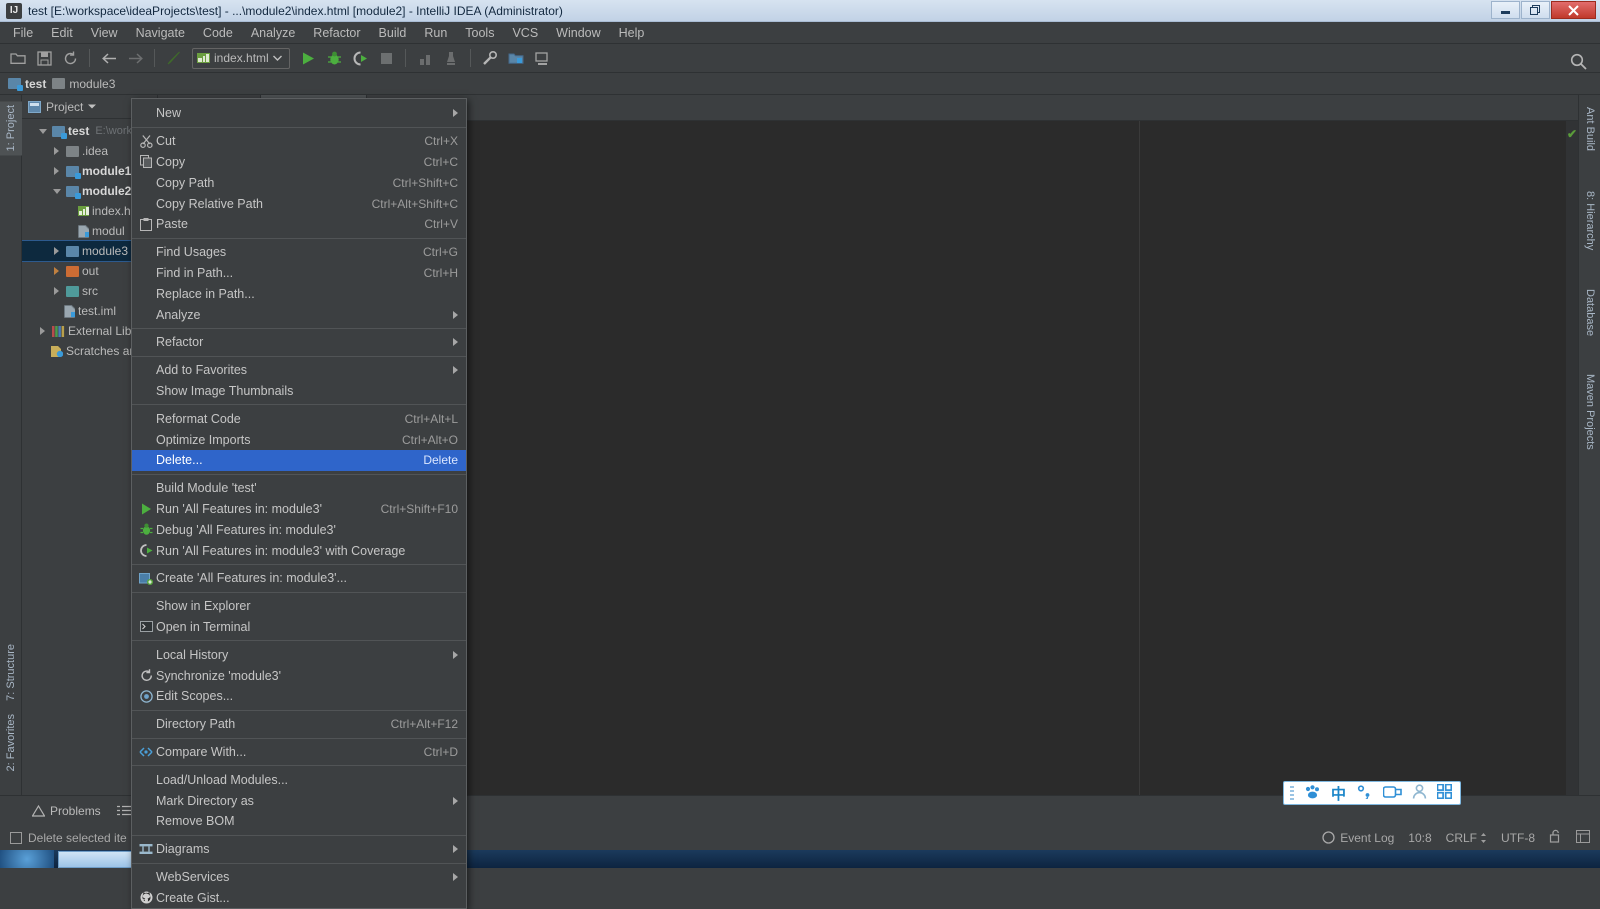  I want to click on menu-code: Code, so click(218, 33).